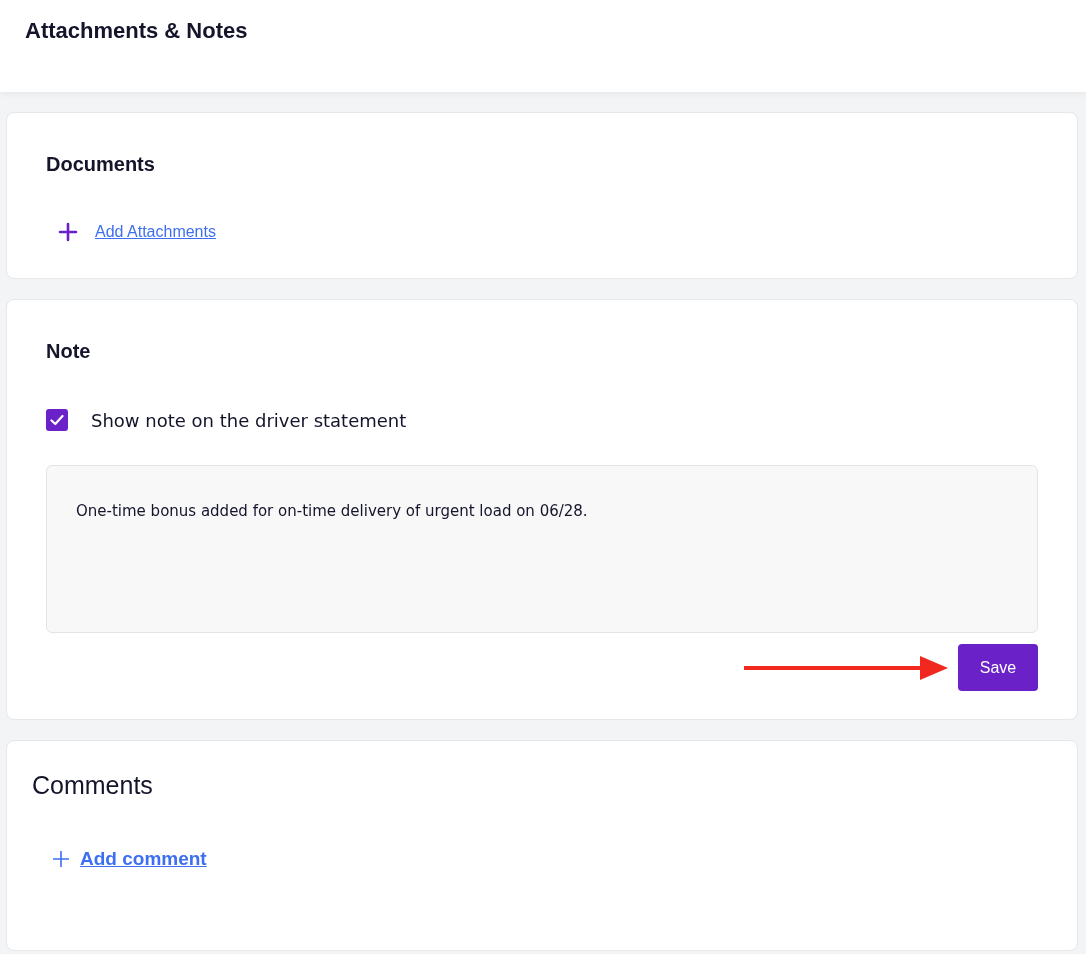 Image resolution: width=1086 pixels, height=954 pixels. I want to click on save-button: Save, so click(998, 667).